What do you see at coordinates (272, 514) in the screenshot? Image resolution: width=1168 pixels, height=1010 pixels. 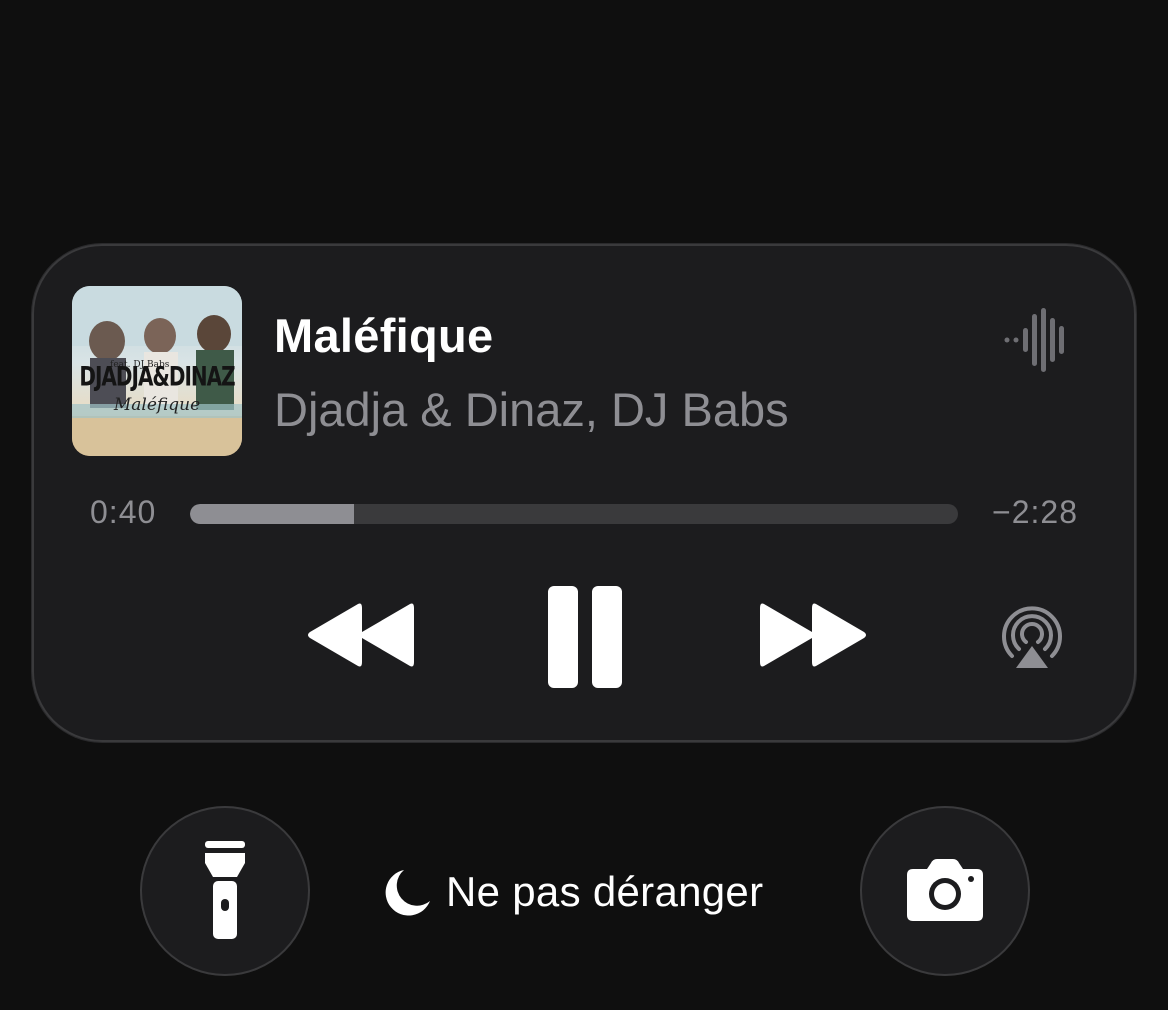 I see `progress-fill` at bounding box center [272, 514].